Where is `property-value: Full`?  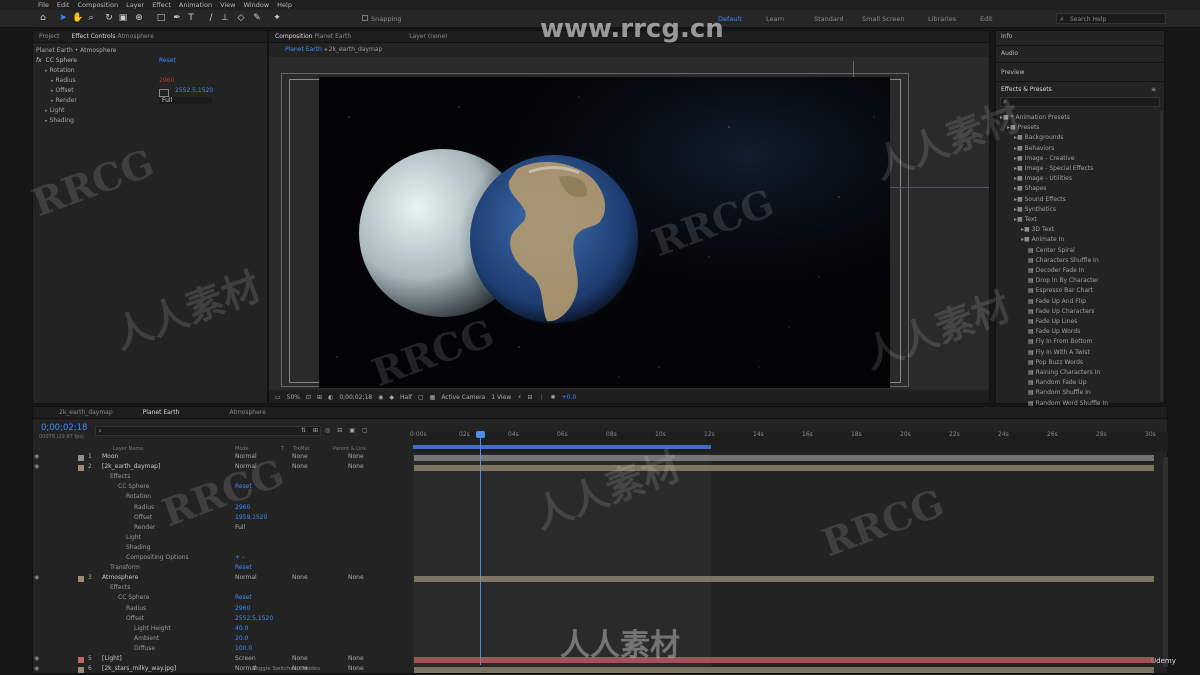
property-value: Full is located at coordinates (240, 527).